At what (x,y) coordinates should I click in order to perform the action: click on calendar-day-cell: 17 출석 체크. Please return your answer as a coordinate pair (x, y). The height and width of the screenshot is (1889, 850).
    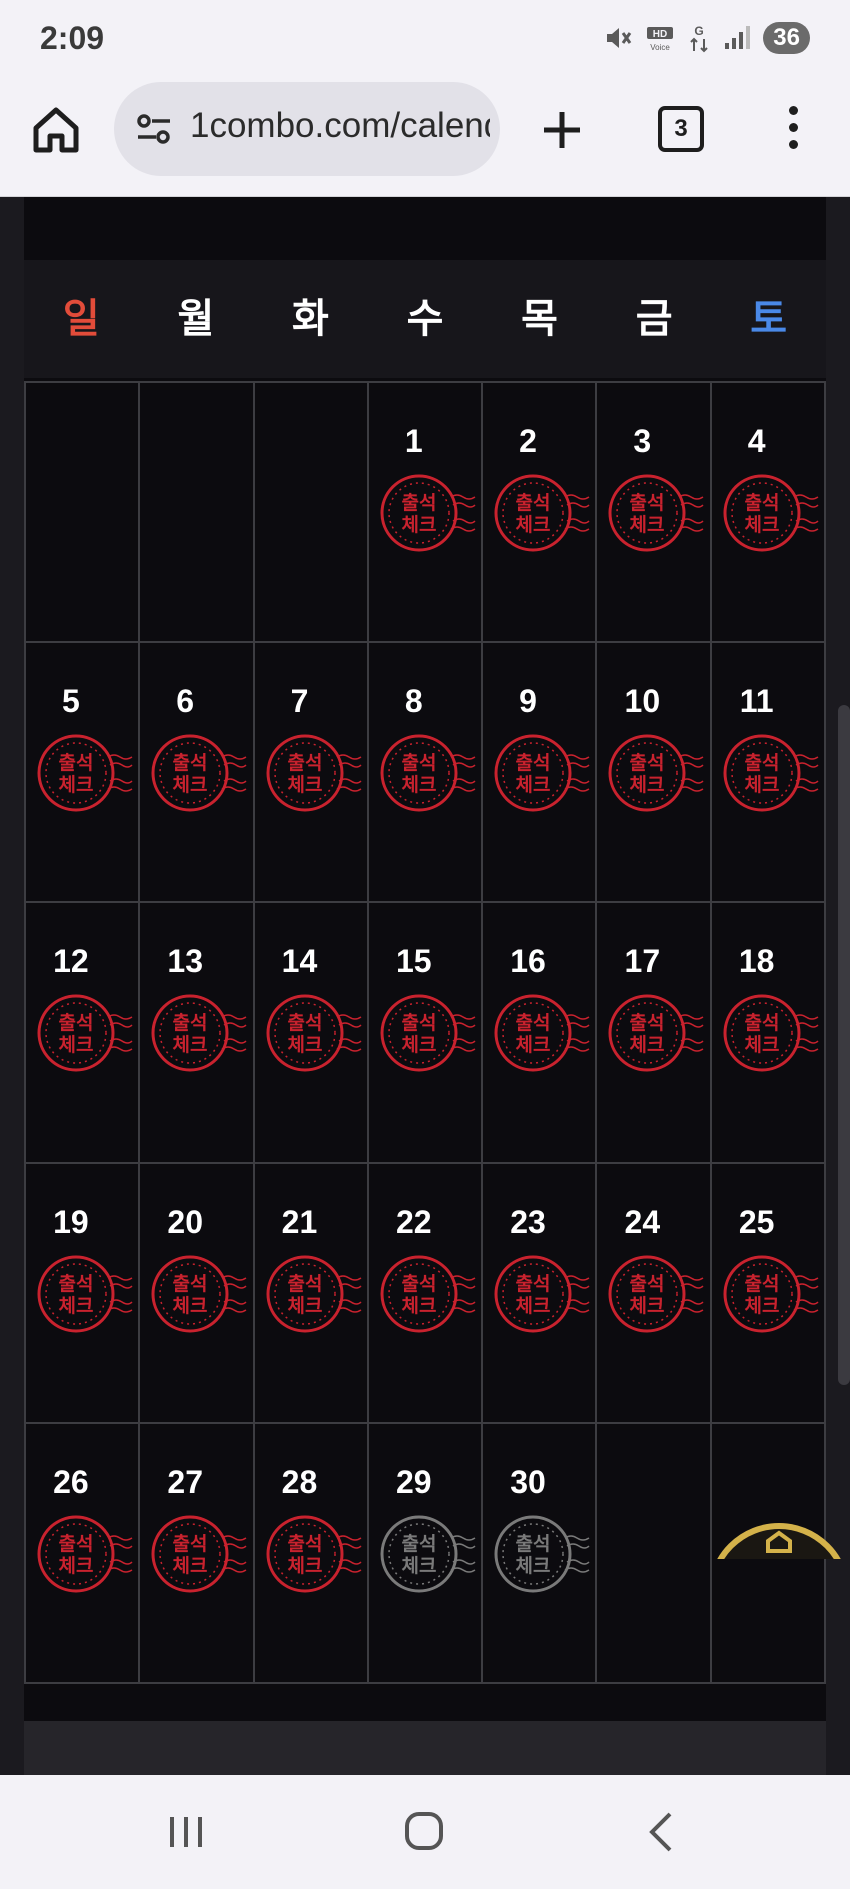
    Looking at the image, I should click on (654, 1033).